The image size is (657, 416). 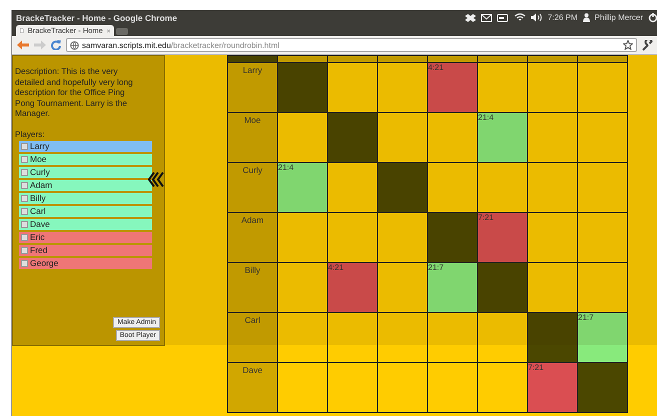 What do you see at coordinates (252, 387) in the screenshot?
I see `player-name-cell: Dave` at bounding box center [252, 387].